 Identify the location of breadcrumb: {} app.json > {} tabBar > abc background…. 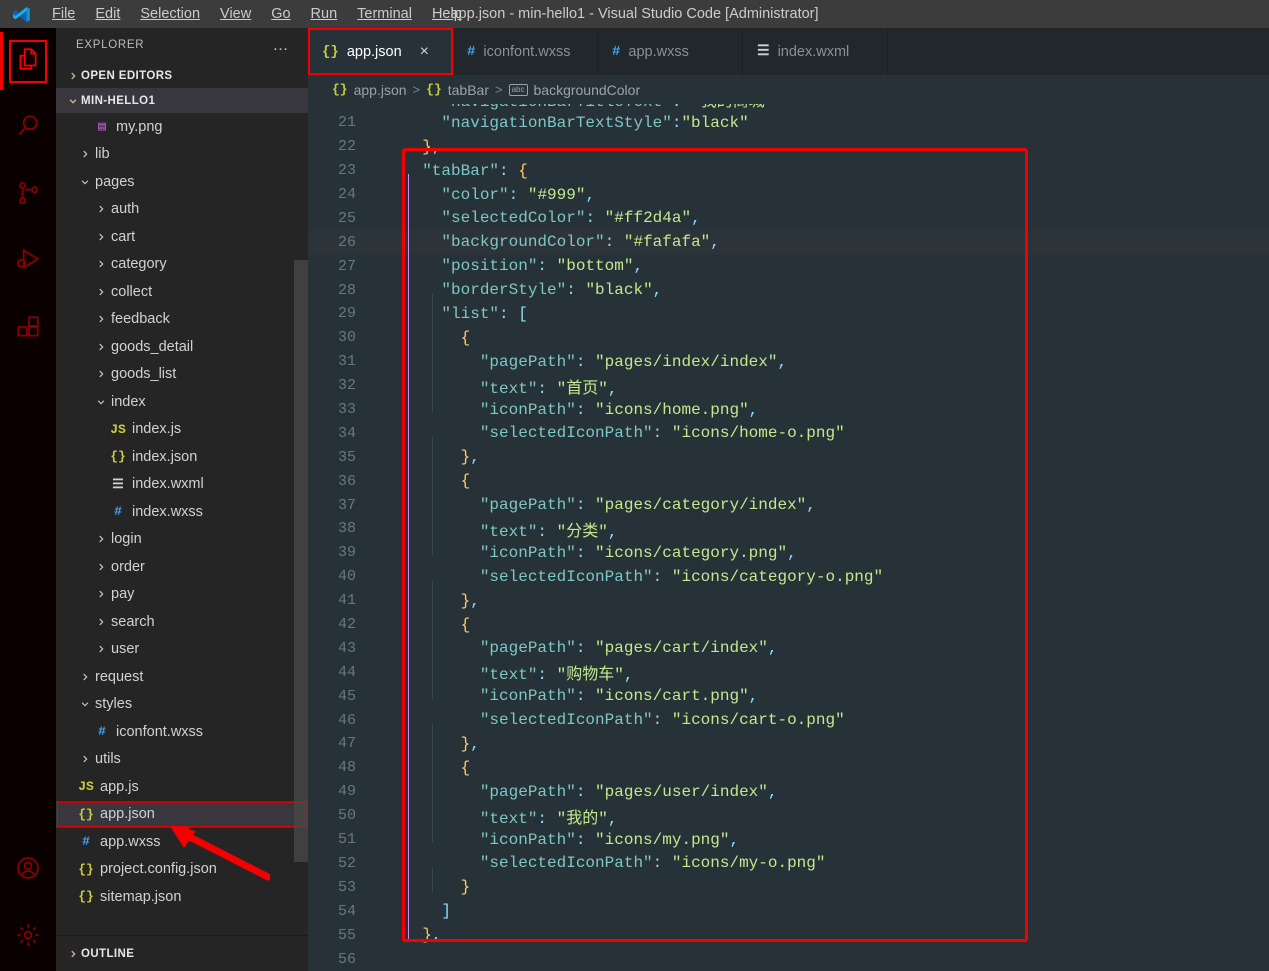
(788, 89).